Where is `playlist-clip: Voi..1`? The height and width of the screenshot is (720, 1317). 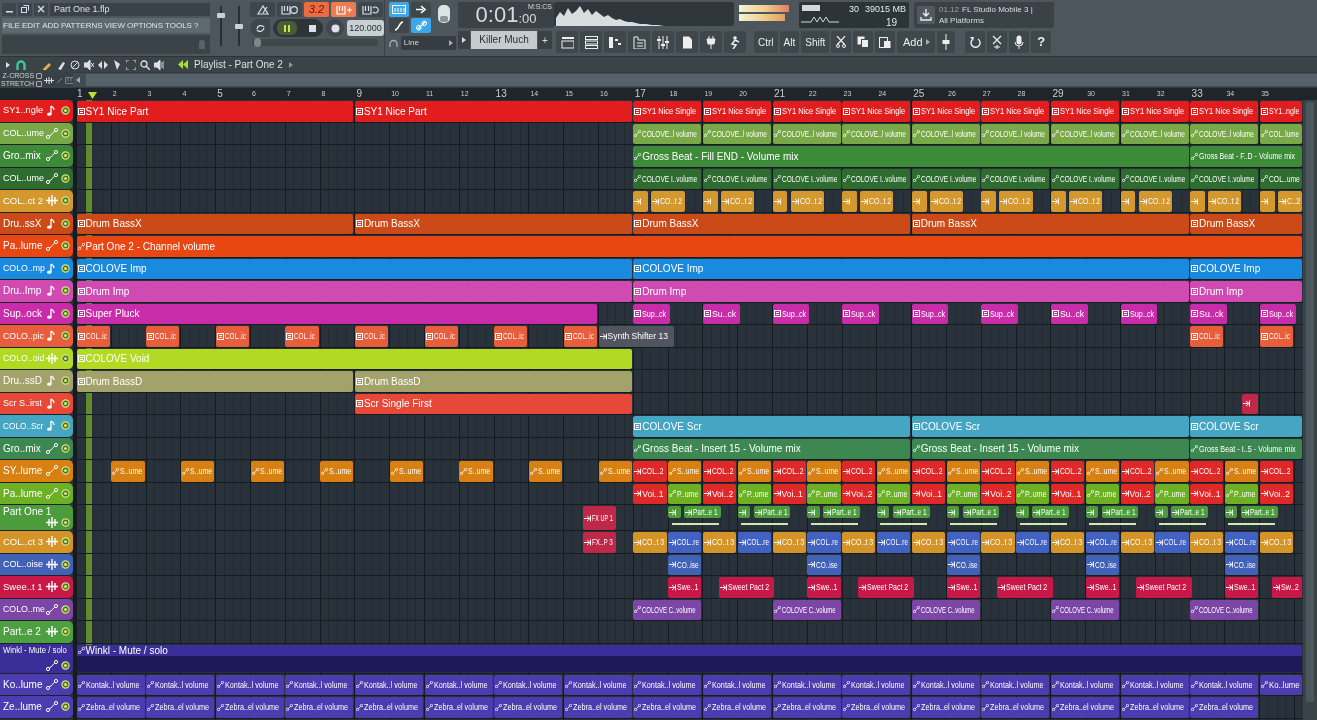 playlist-clip: Voi..1 is located at coordinates (1207, 493).